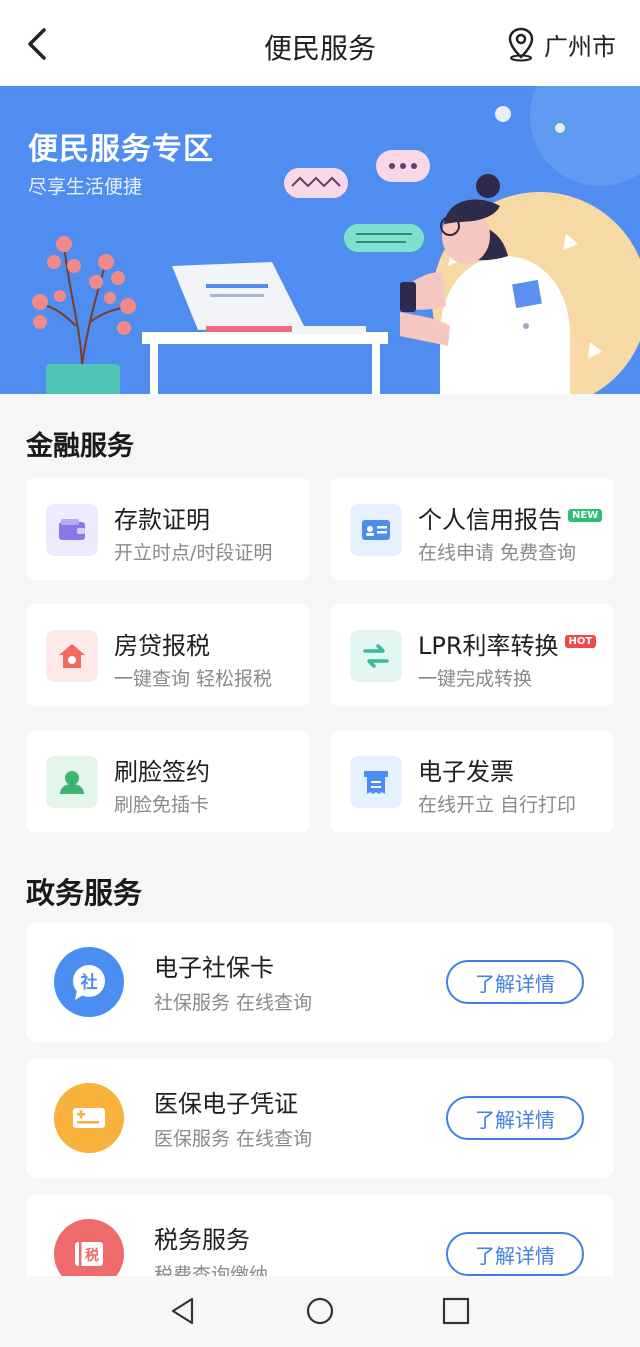 The height and width of the screenshot is (1347, 640). I want to click on location-label: 广州市, so click(580, 46).